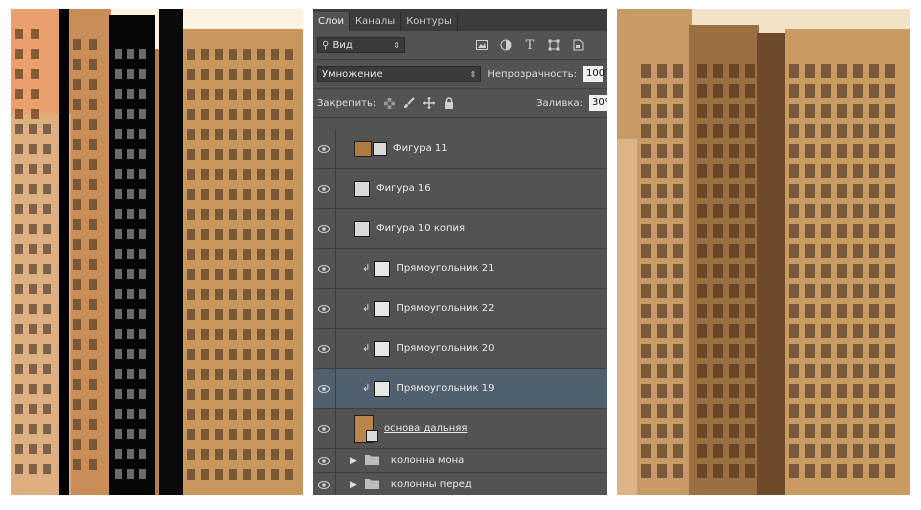 This screenshot has height=510, width=921. Describe the element at coordinates (361, 45) in the screenshot. I see `layer-filter-select: ⚲ Вид ⇕` at that location.